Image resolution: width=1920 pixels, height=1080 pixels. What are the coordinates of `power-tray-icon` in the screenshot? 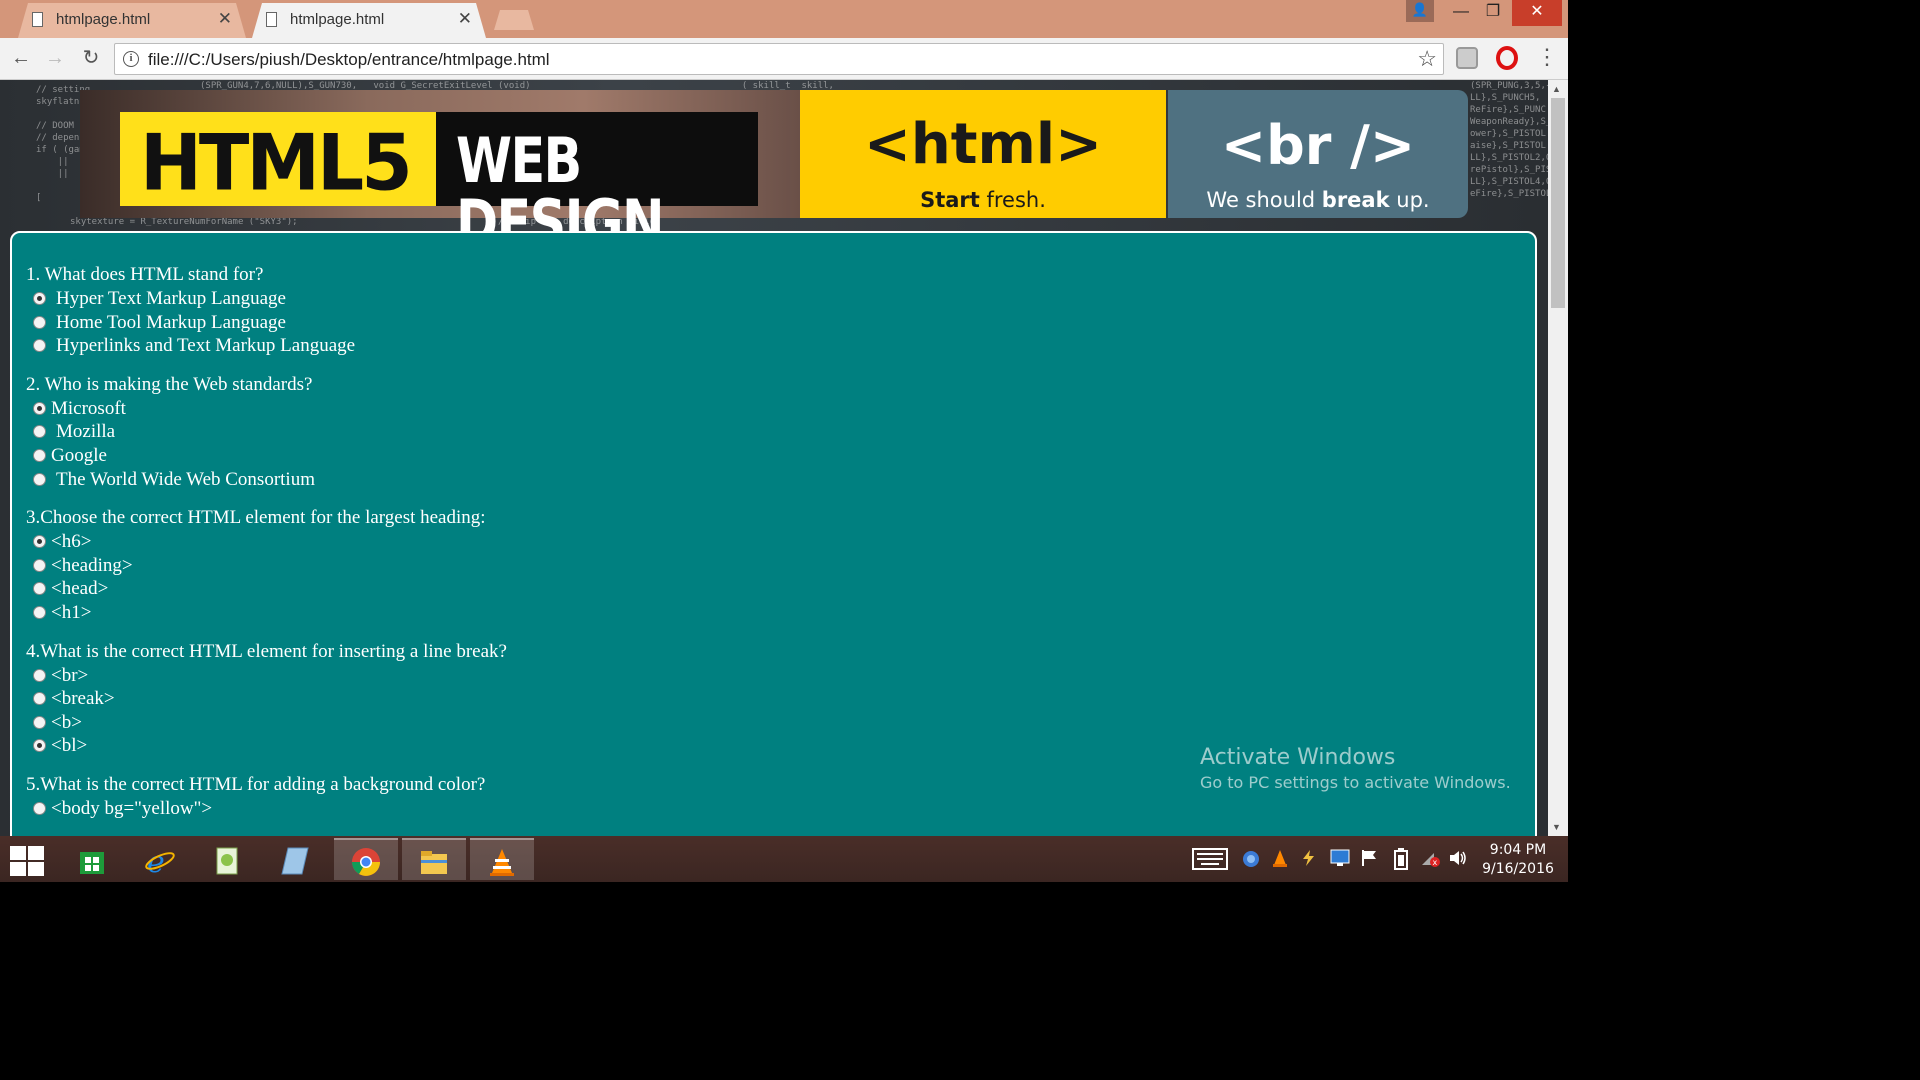 It's located at (1309, 872).